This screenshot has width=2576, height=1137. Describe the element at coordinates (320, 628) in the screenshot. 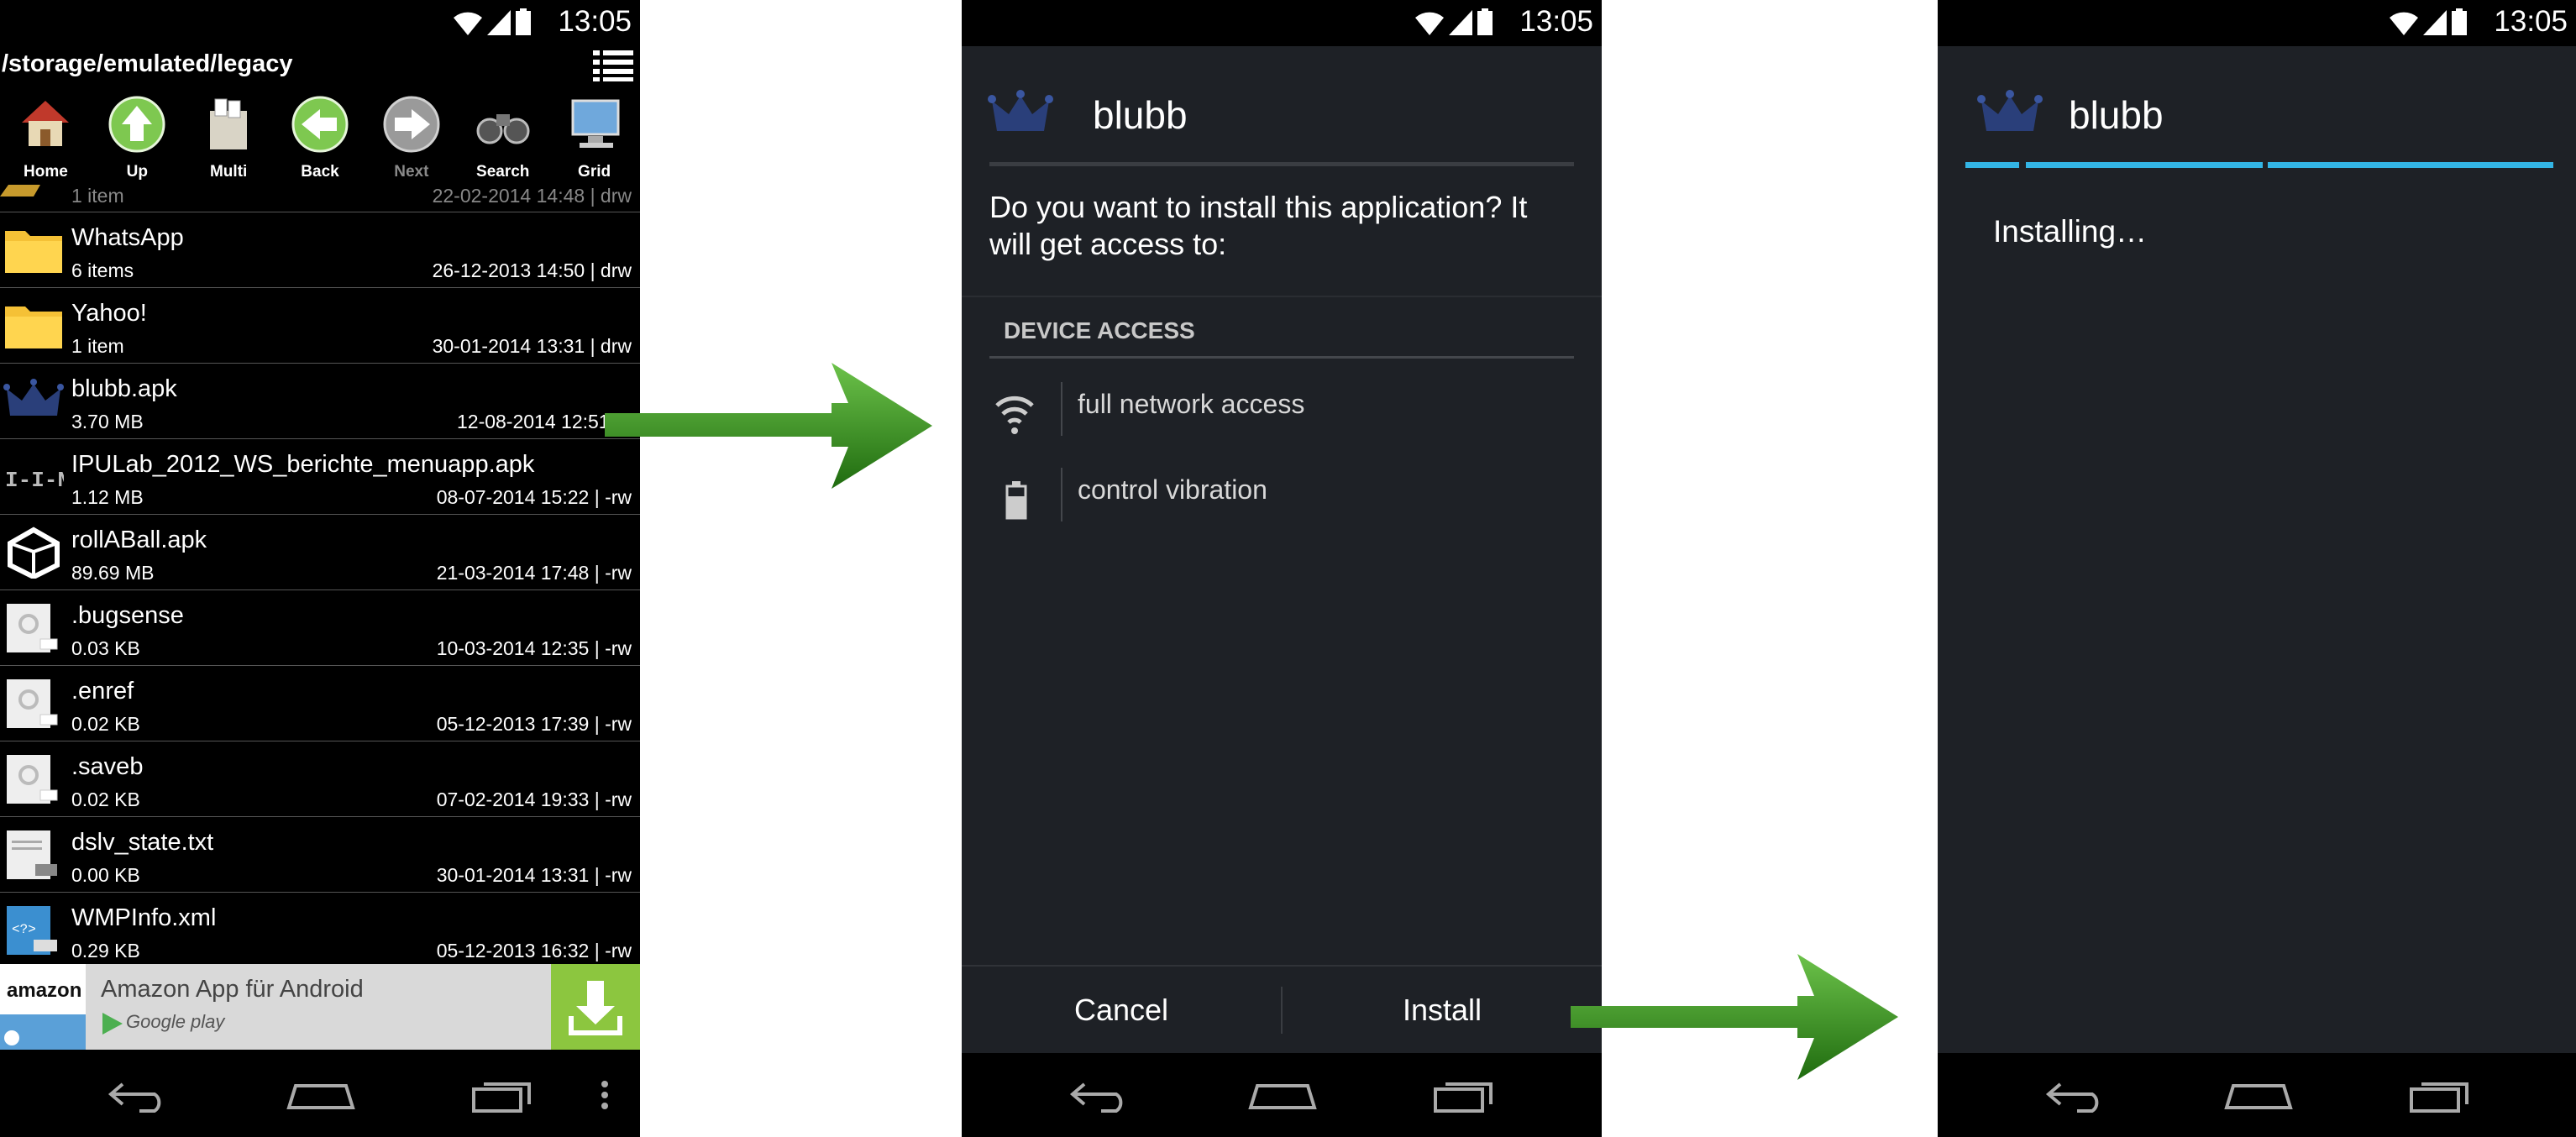

I see `list-item: .bugsense 0.03 KB 10-03-2014 12:35 | -rw` at that location.